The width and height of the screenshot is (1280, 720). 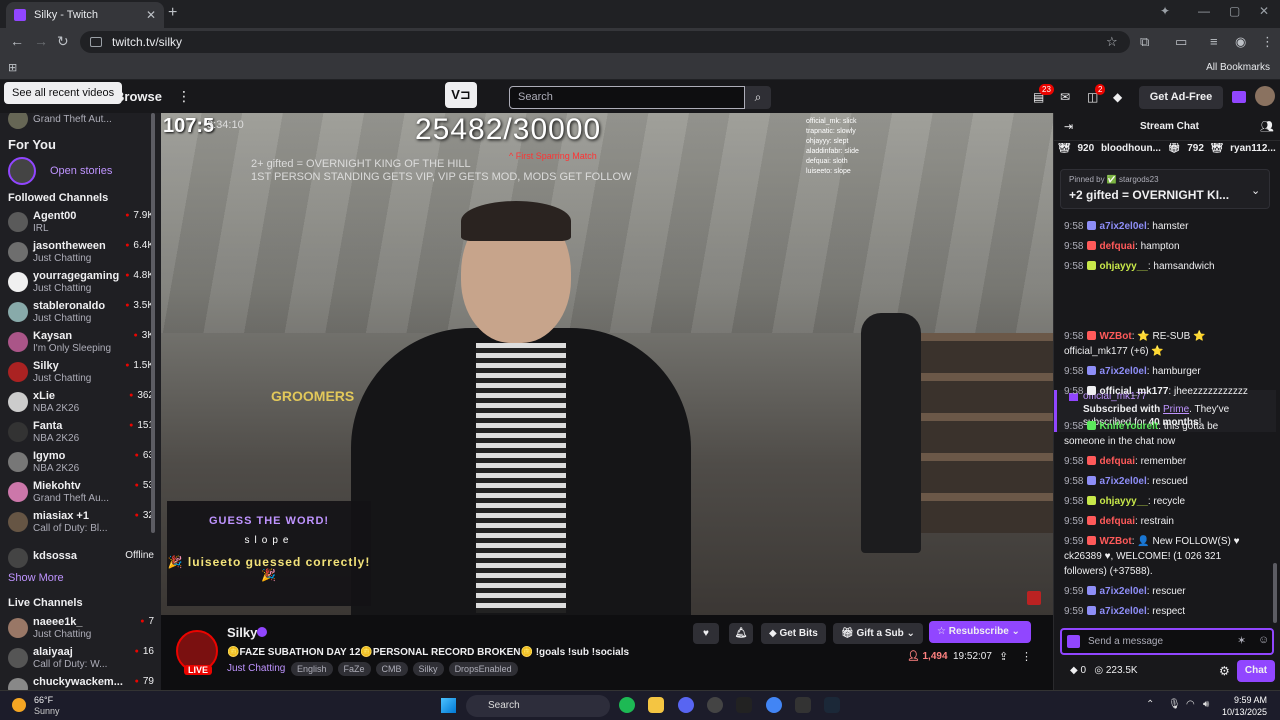 What do you see at coordinates (1256, 671) in the screenshot?
I see `chat-send-button: Chat` at bounding box center [1256, 671].